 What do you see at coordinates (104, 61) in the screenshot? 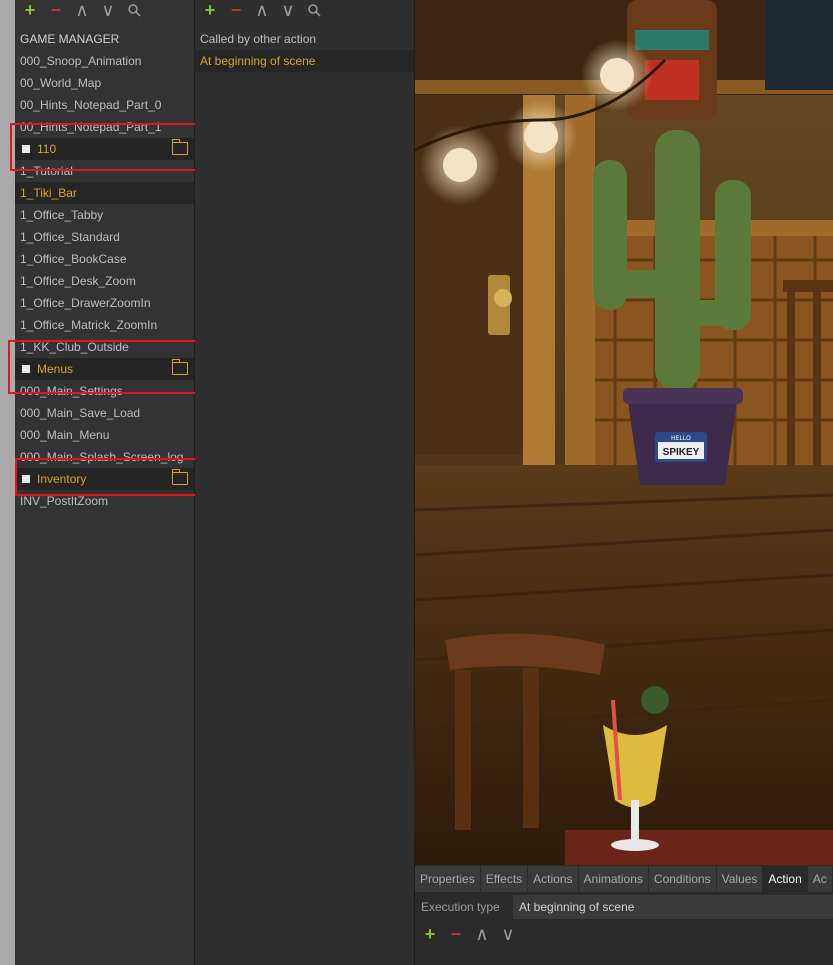
I see `list-item: 000_Snoop_Animation` at bounding box center [104, 61].